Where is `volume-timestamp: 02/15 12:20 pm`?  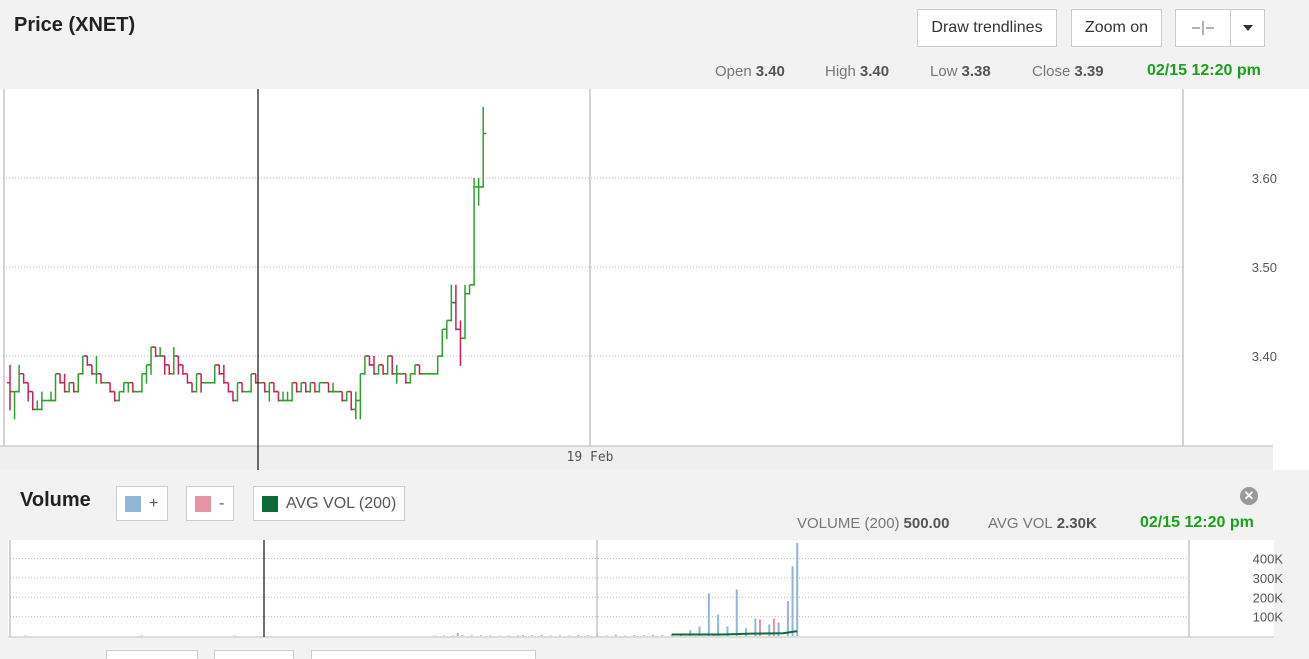 volume-timestamp: 02/15 12:20 pm is located at coordinates (1197, 522).